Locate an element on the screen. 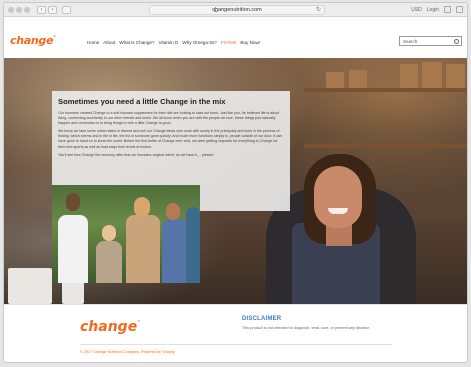 The height and width of the screenshot is (367, 471). browser-actions: USD Login is located at coordinates (437, 9).